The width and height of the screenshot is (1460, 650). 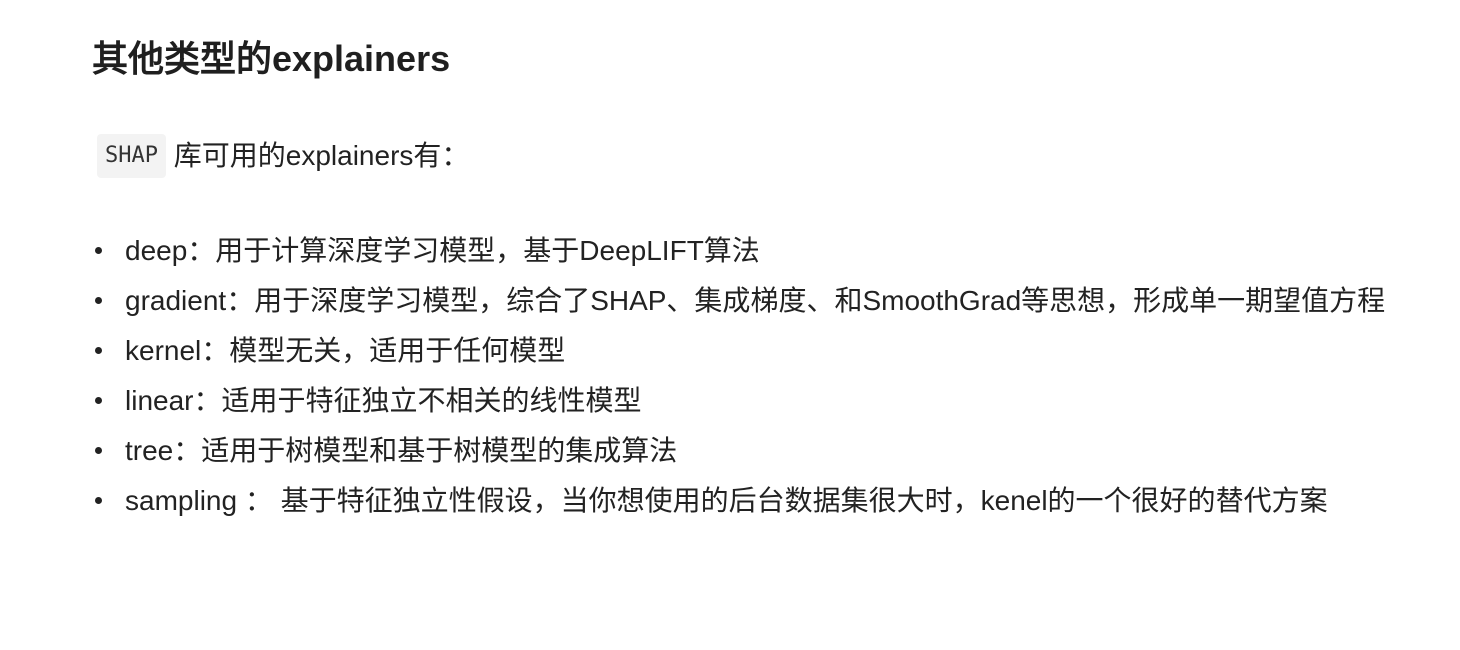 What do you see at coordinates (131, 156) in the screenshot?
I see `inline-code-shap: SHAP` at bounding box center [131, 156].